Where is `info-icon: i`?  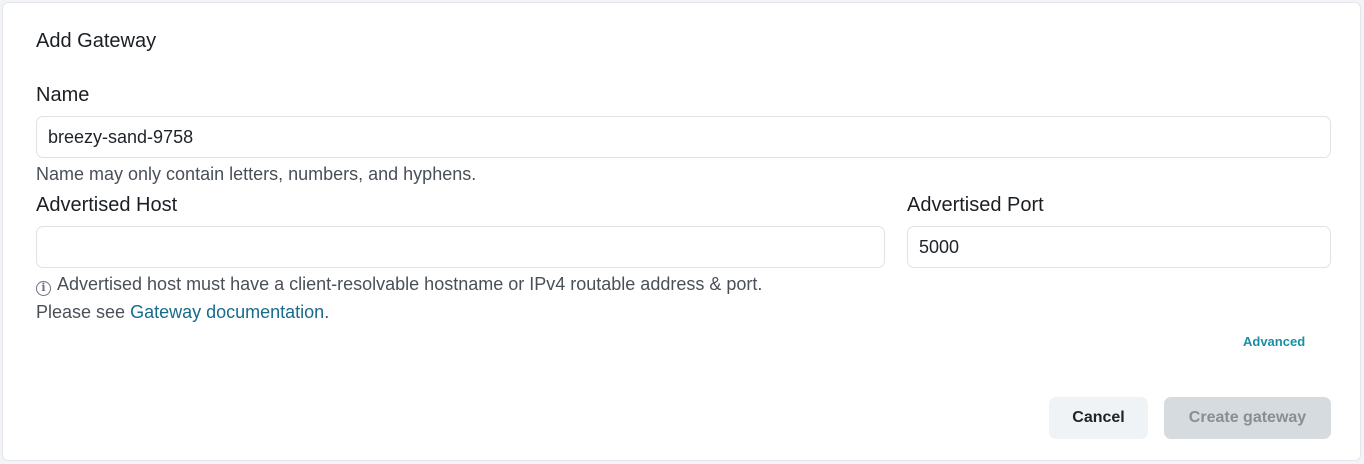
info-icon: i is located at coordinates (43, 288).